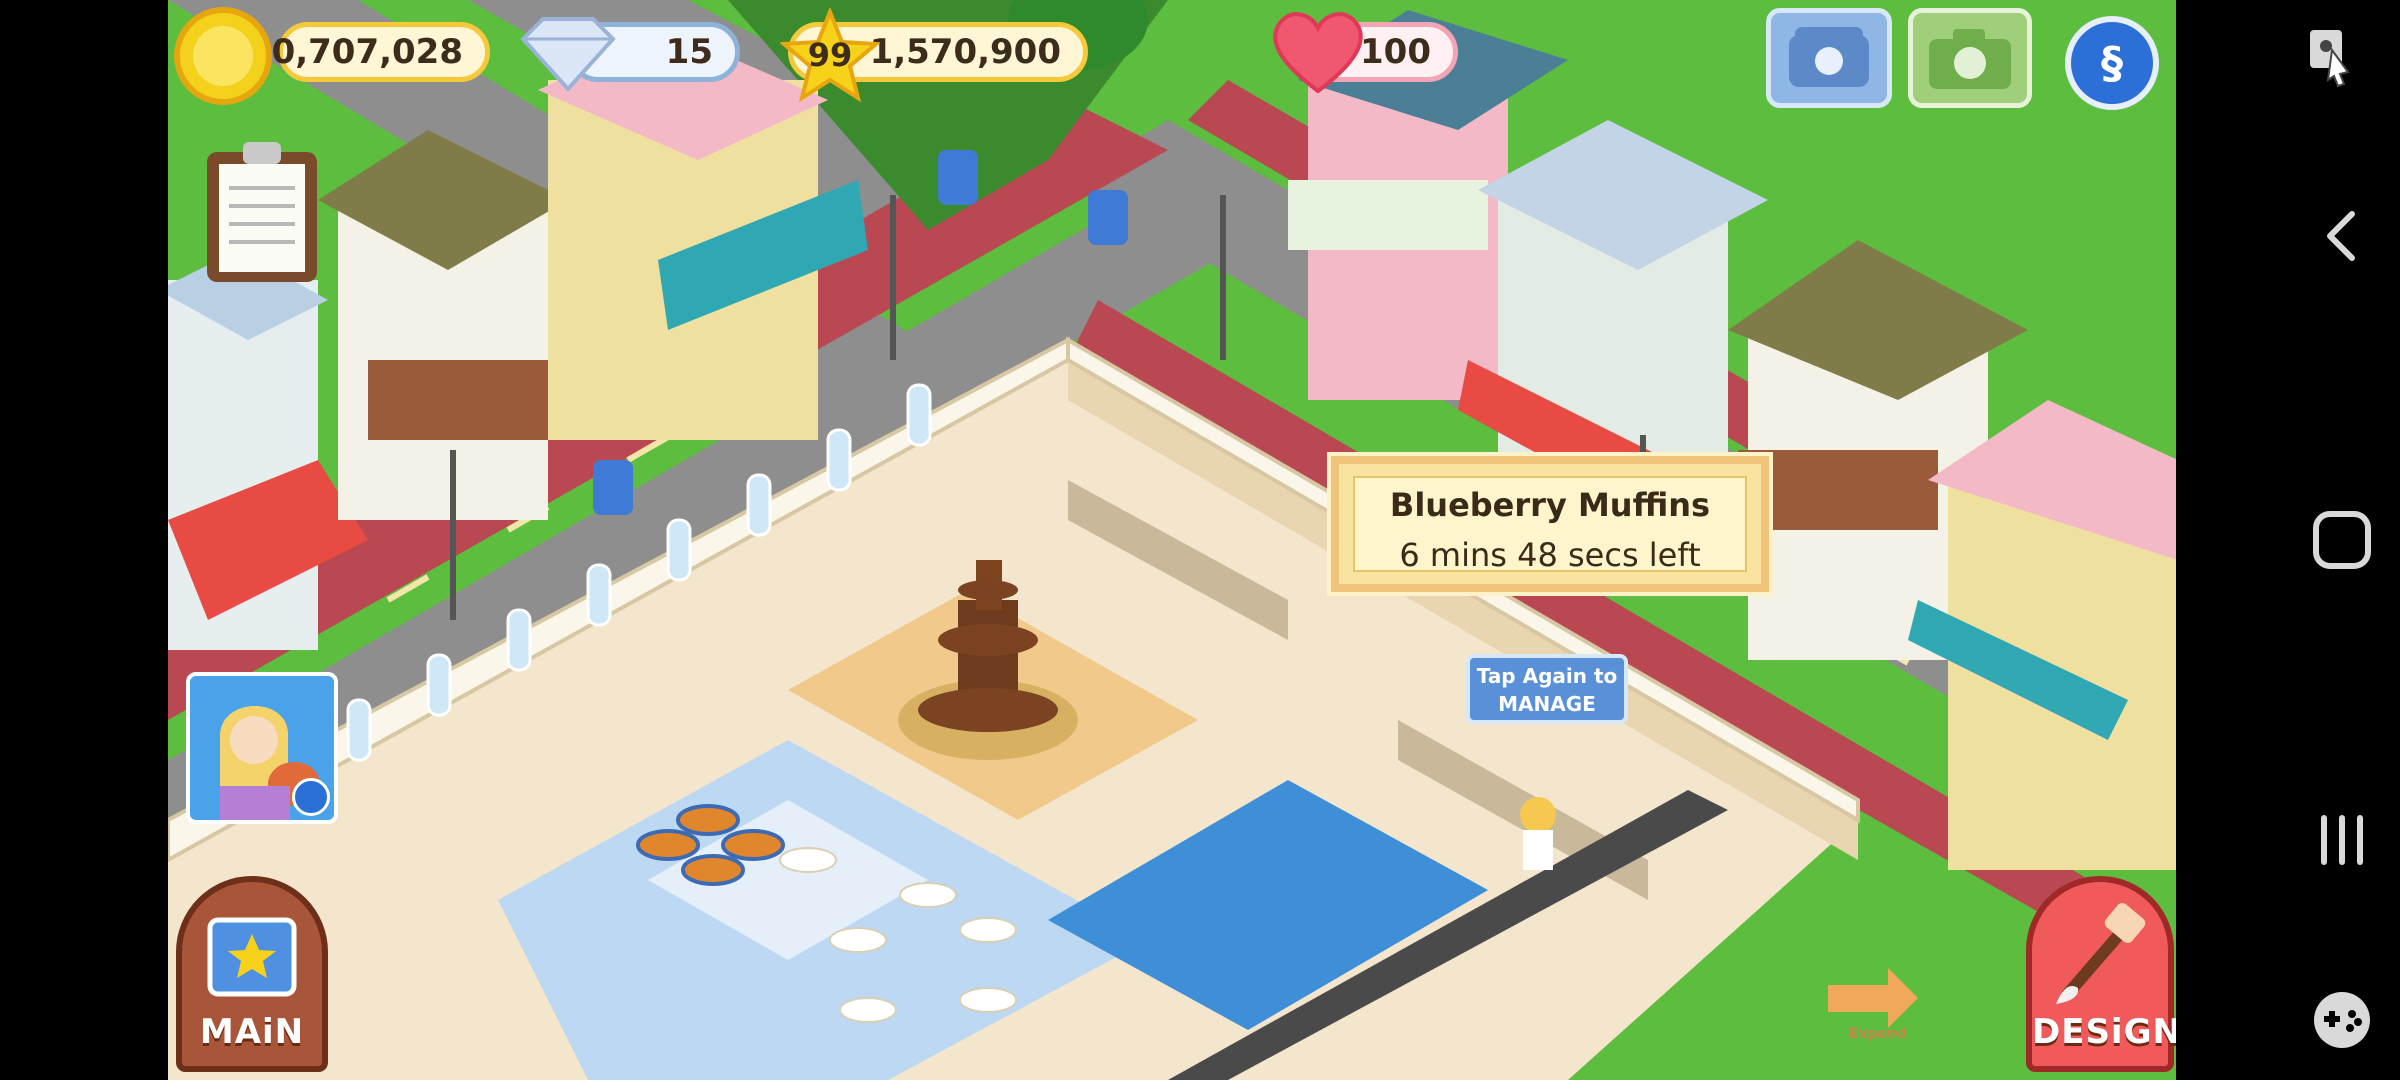 Image resolution: width=2400 pixels, height=1080 pixels. Describe the element at coordinates (2043, 635) in the screenshot. I see `building-yellow-right` at that location.